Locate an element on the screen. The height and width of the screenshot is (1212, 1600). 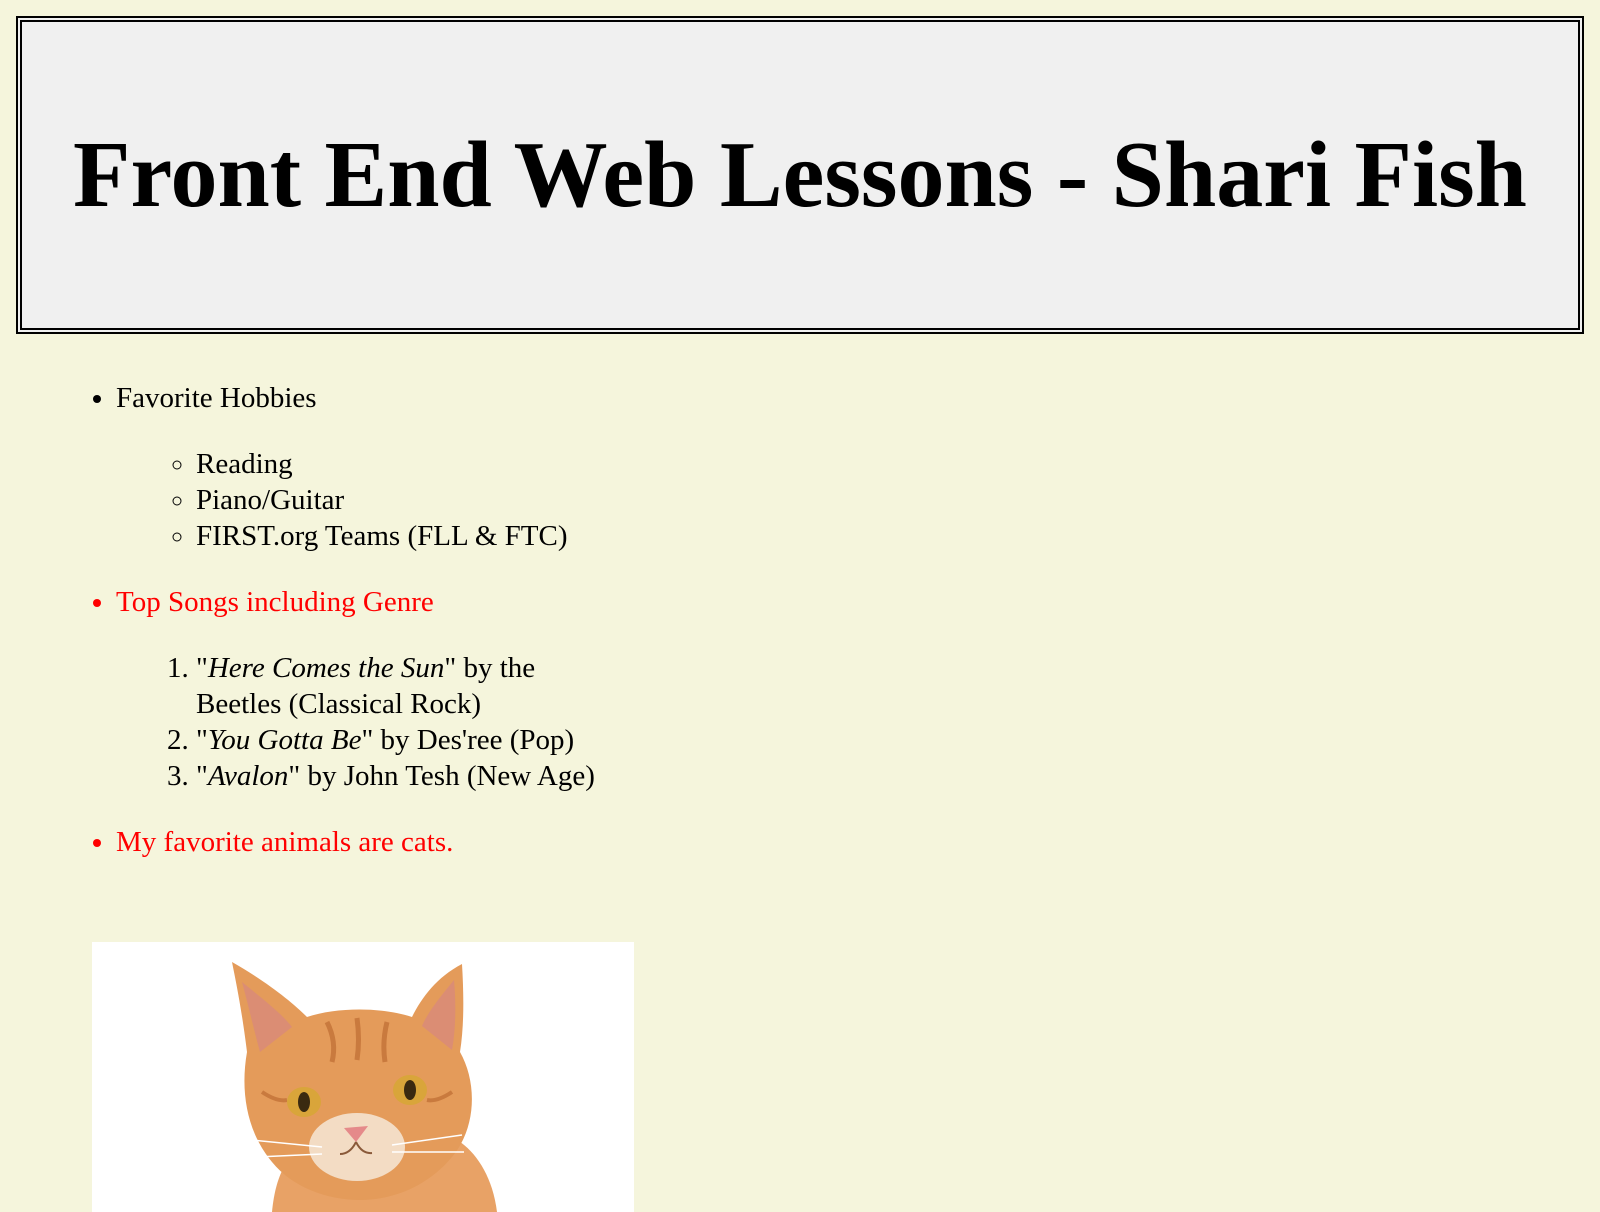
song-title: You Gotta Be is located at coordinates (284, 740).